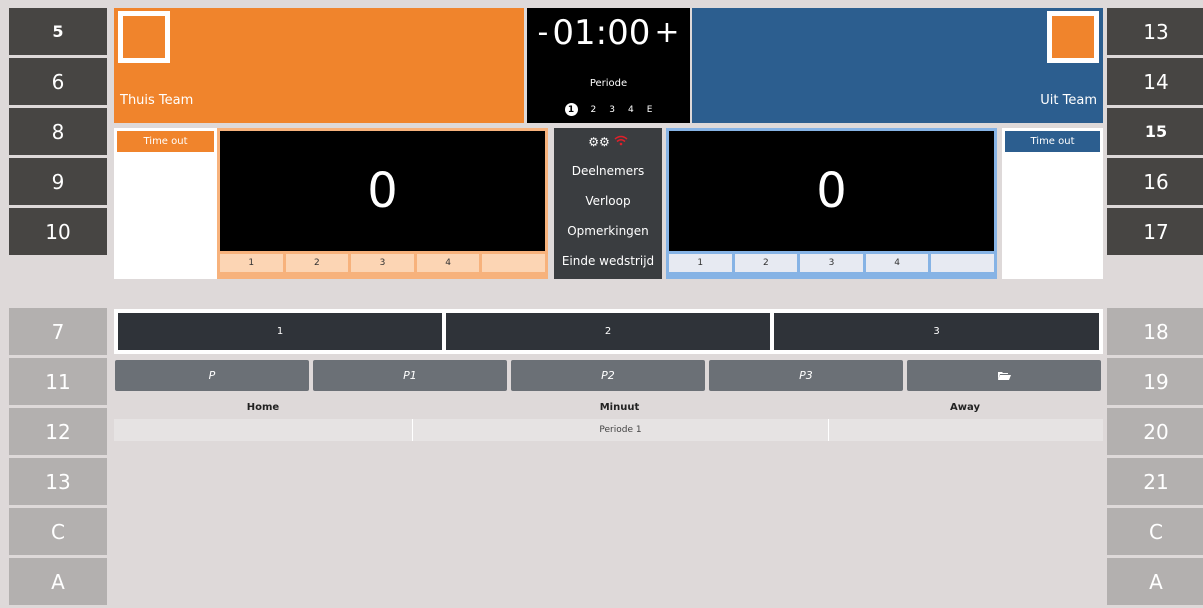 The image size is (1203, 608). I want to click on away-score: 0, so click(831, 191).